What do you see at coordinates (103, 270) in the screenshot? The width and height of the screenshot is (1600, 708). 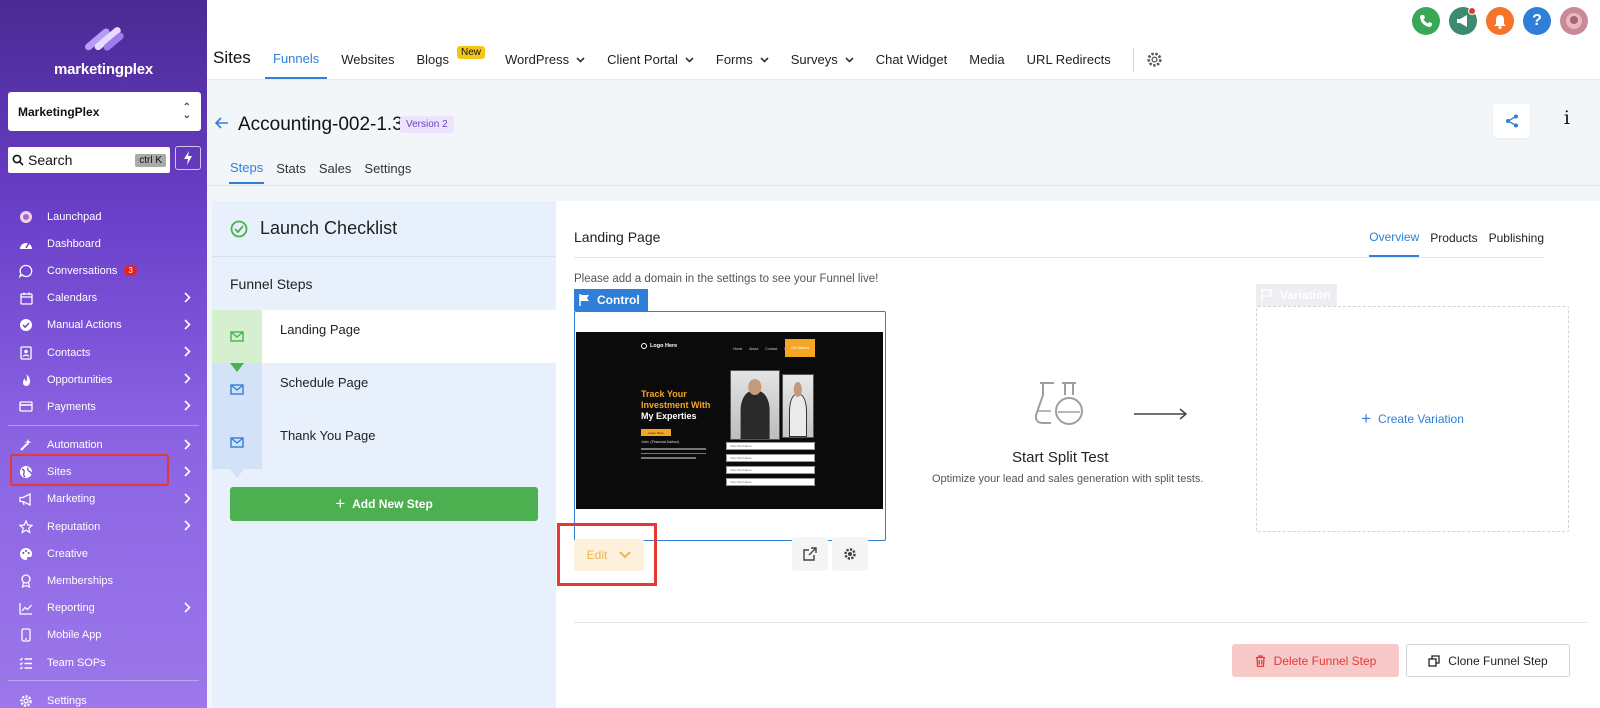 I see `sidebar-item-conversations: Conversations 3` at bounding box center [103, 270].